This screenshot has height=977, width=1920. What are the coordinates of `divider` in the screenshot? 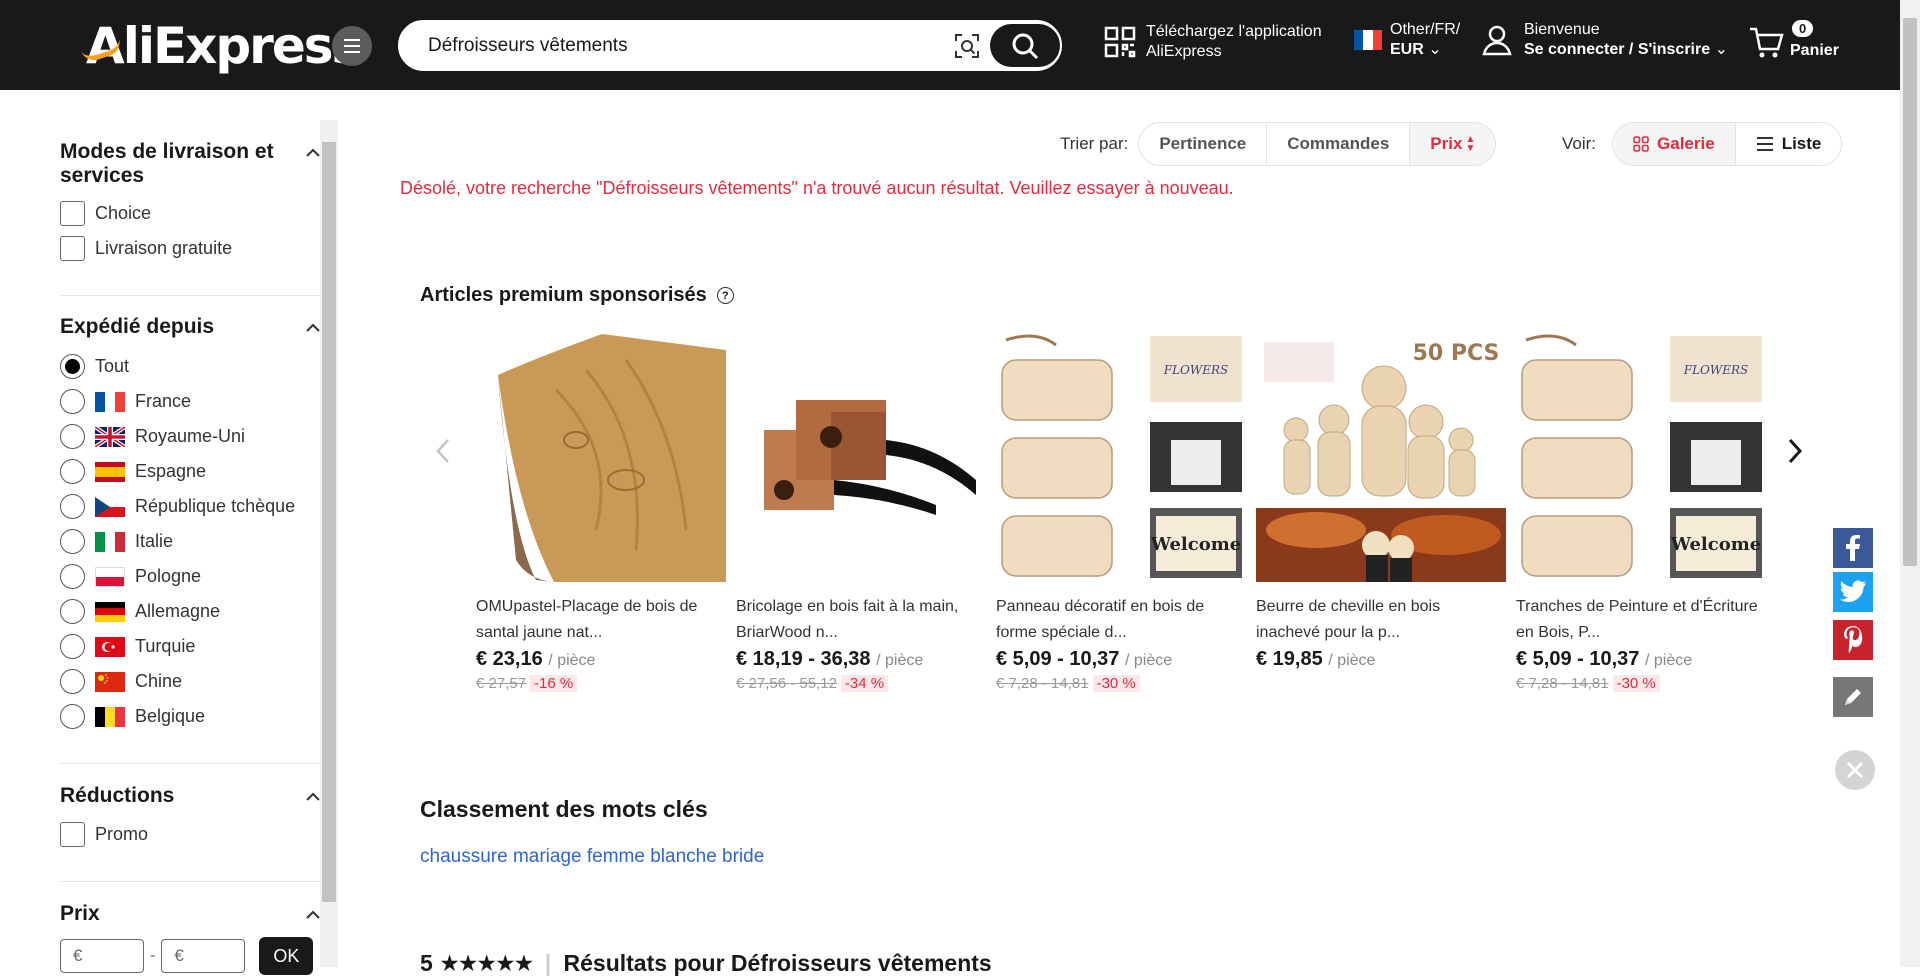 It's located at (190, 881).